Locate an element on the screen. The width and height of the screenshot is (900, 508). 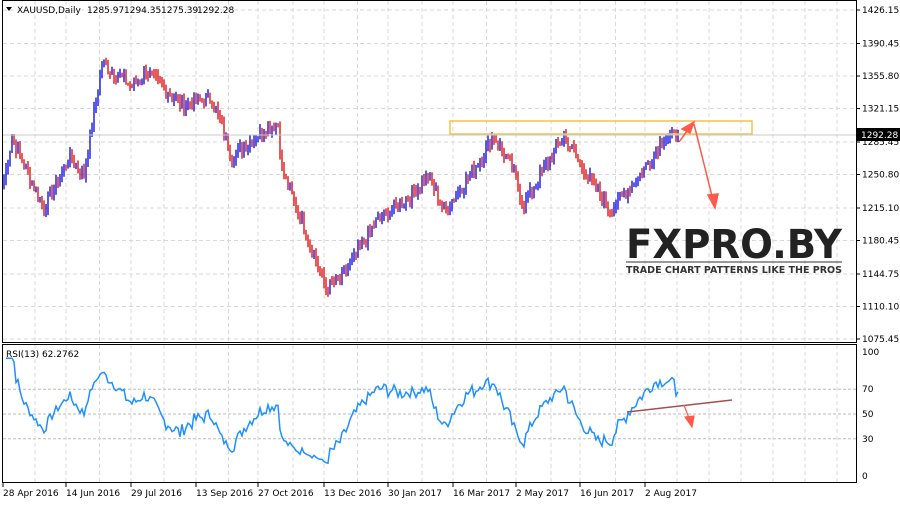
rsi-axis: 100 70 50 30 0 is located at coordinates (870, 415).